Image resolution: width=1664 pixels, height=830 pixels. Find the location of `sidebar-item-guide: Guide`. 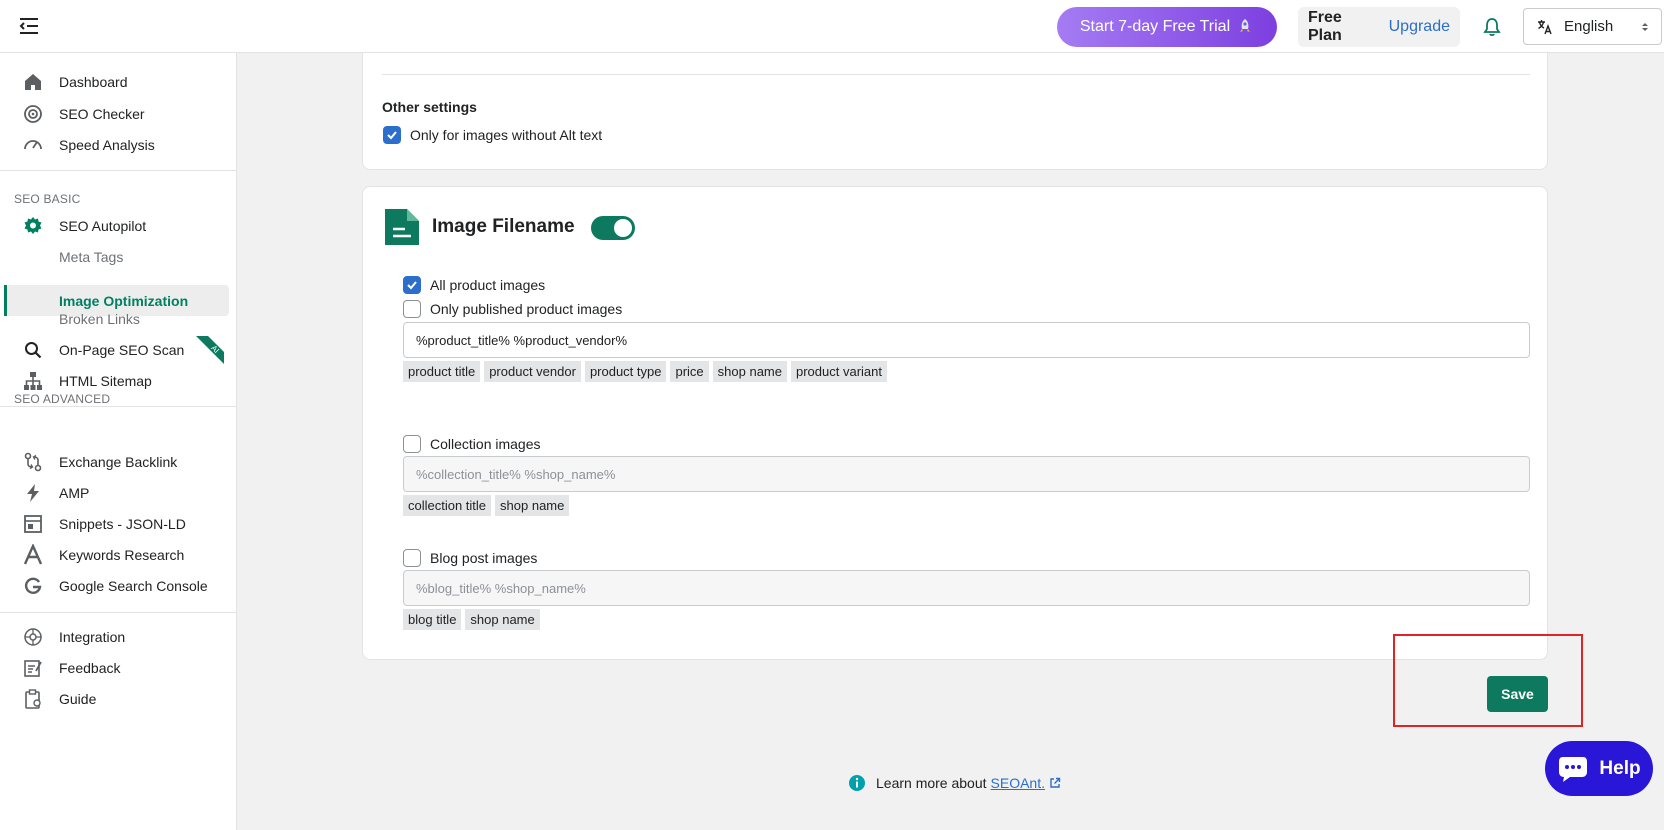

sidebar-item-guide: Guide is located at coordinates (118, 699).